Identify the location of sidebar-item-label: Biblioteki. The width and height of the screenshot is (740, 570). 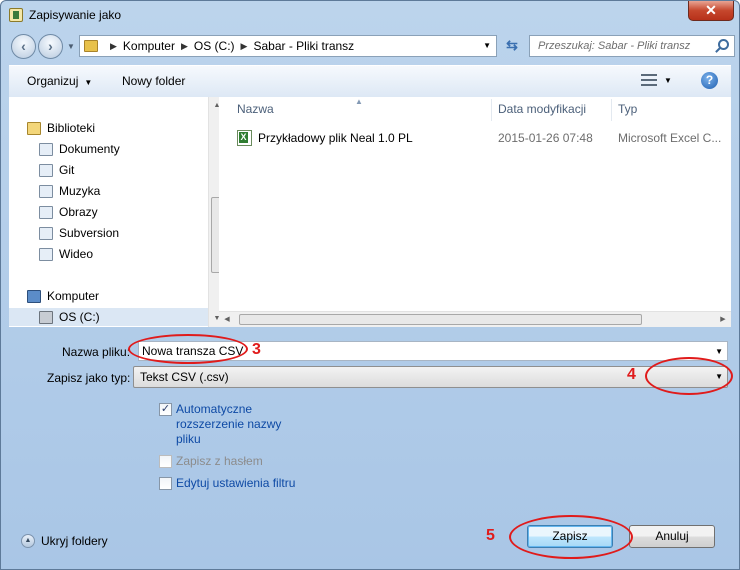
(71, 128).